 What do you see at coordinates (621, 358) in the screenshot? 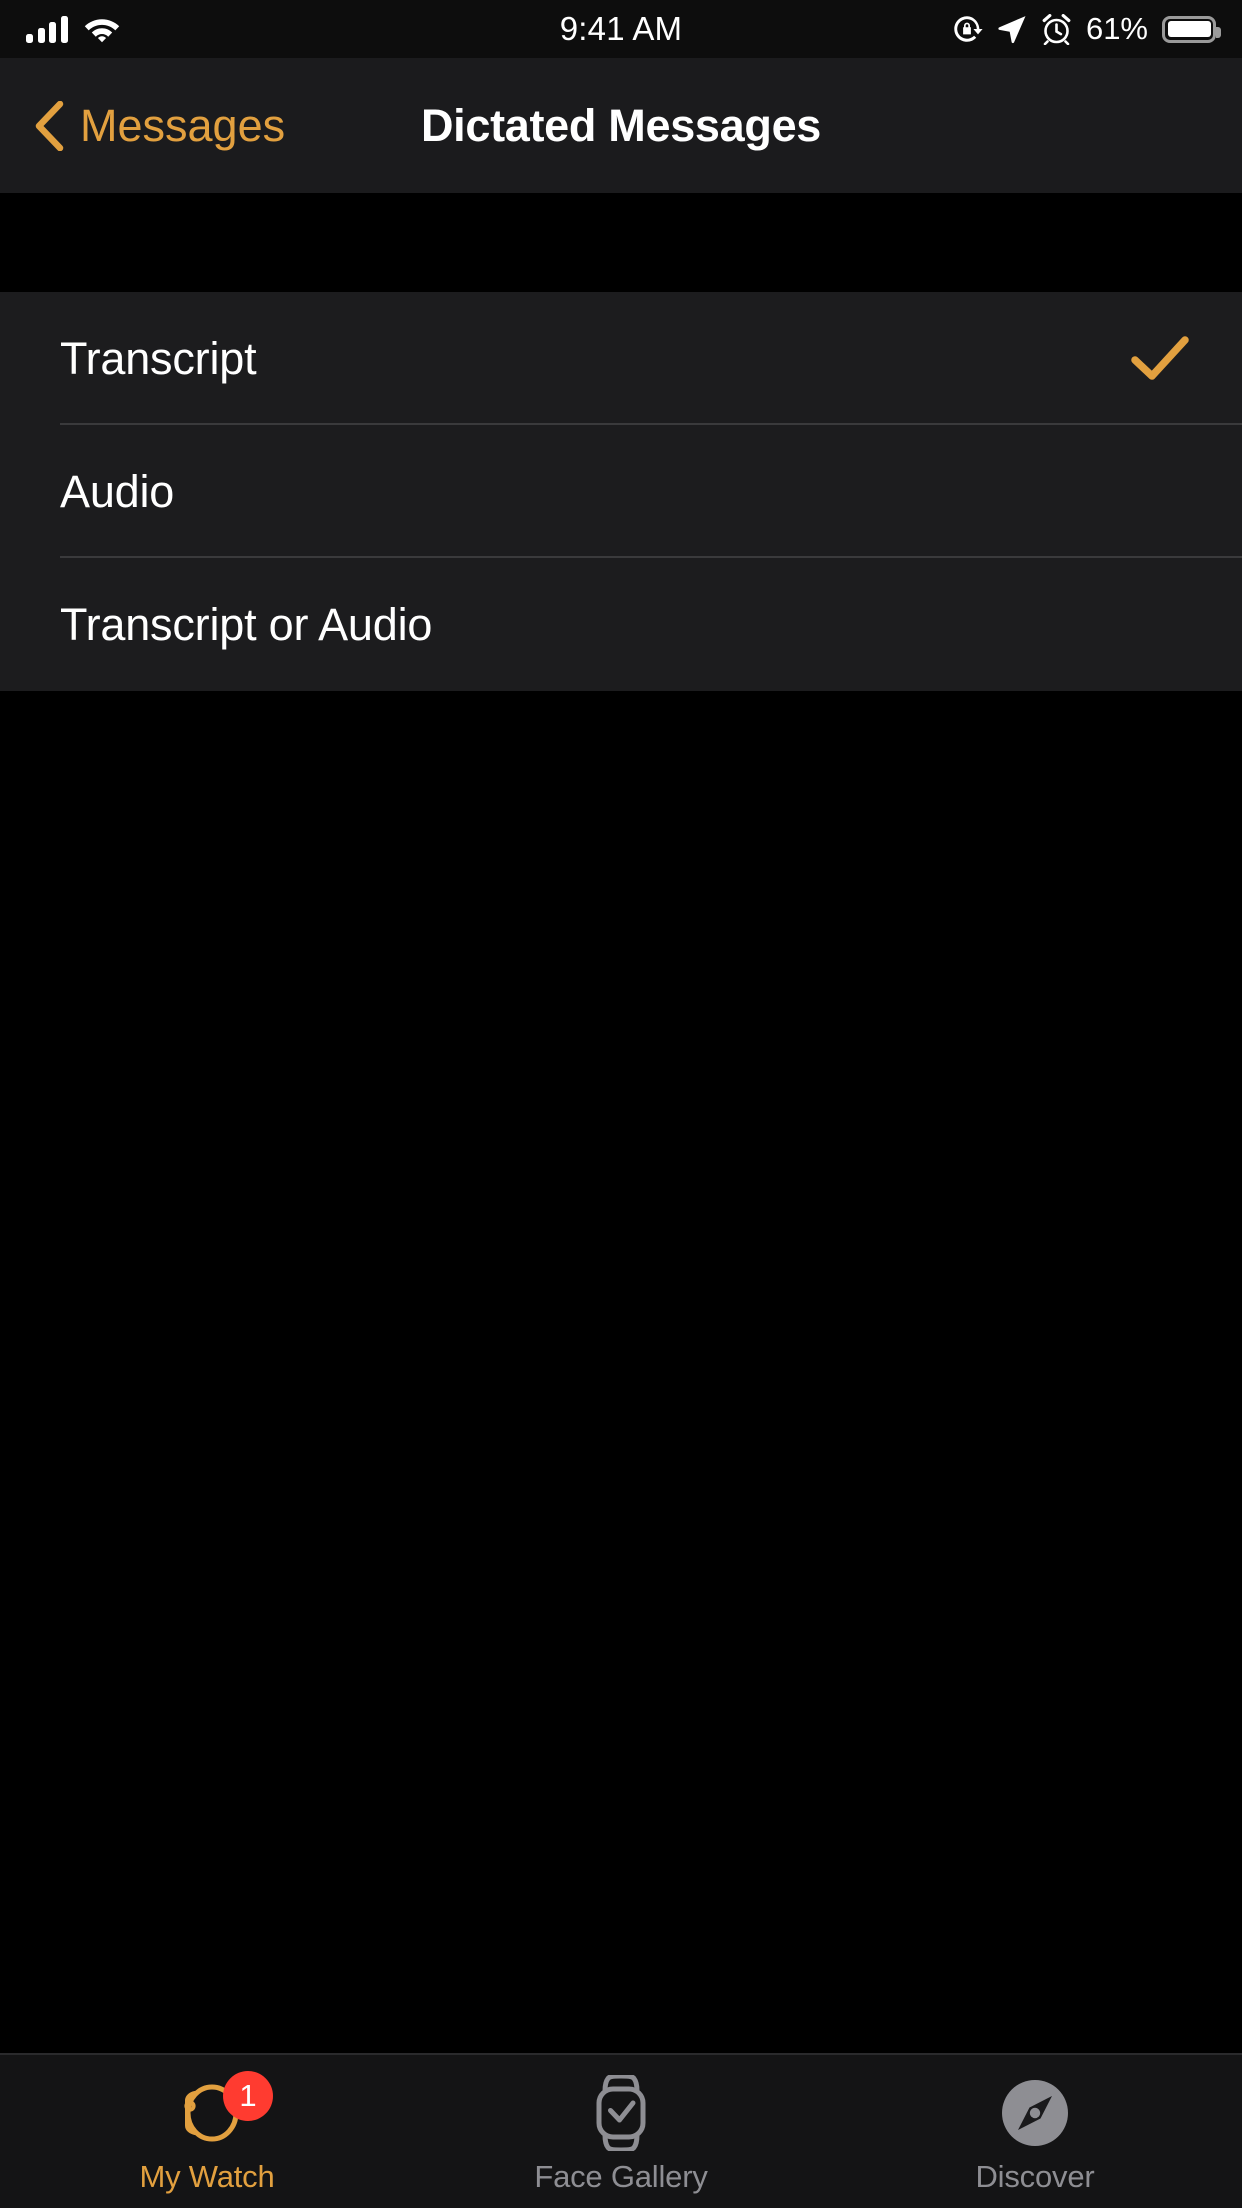
I see `list-item: Transcript` at bounding box center [621, 358].